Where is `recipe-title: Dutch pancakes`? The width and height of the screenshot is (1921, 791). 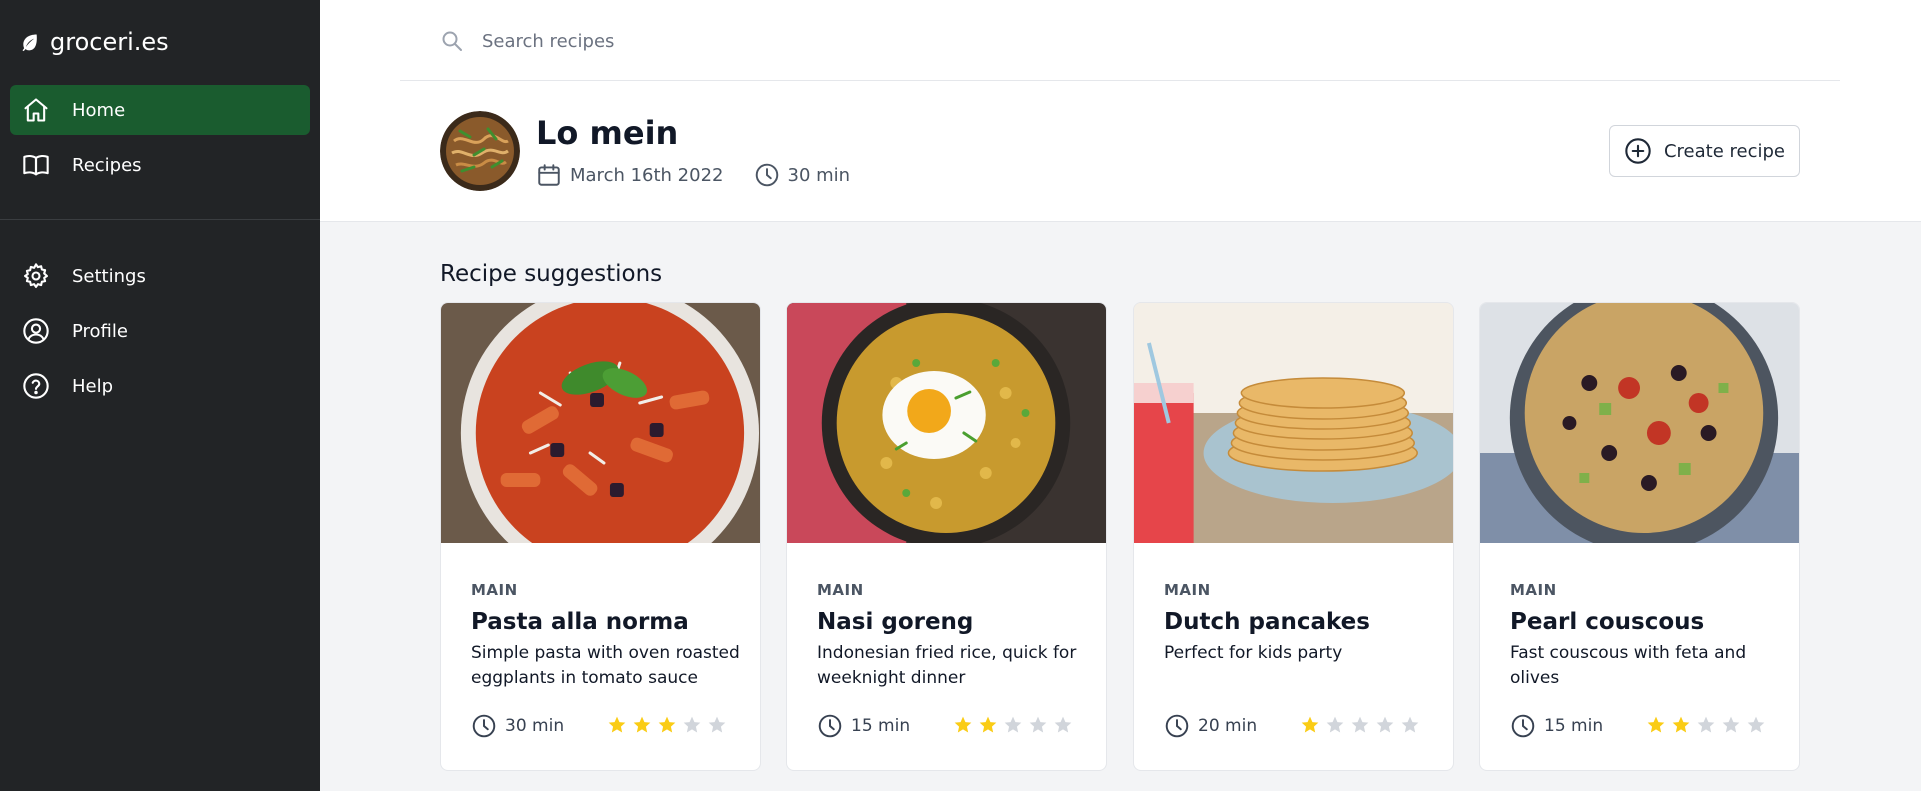 recipe-title: Dutch pancakes is located at coordinates (1267, 622).